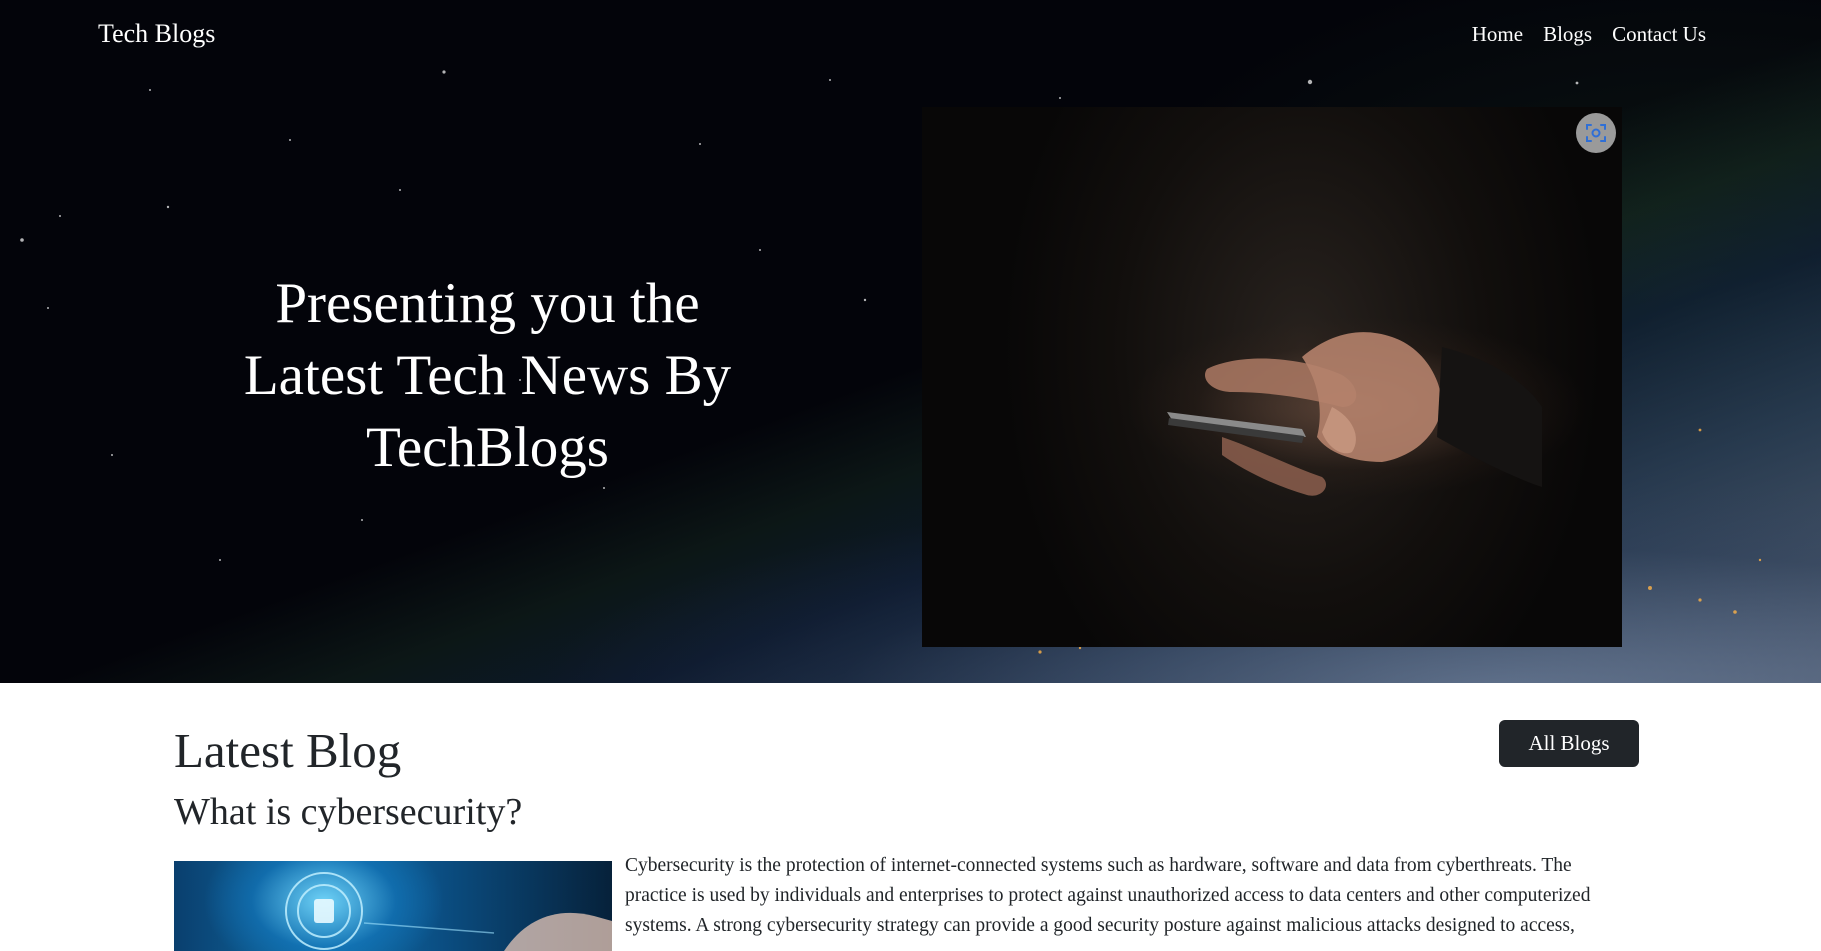 This screenshot has height=951, width=1821. What do you see at coordinates (1659, 34) in the screenshot?
I see `nav-link-contact-us: Contact Us` at bounding box center [1659, 34].